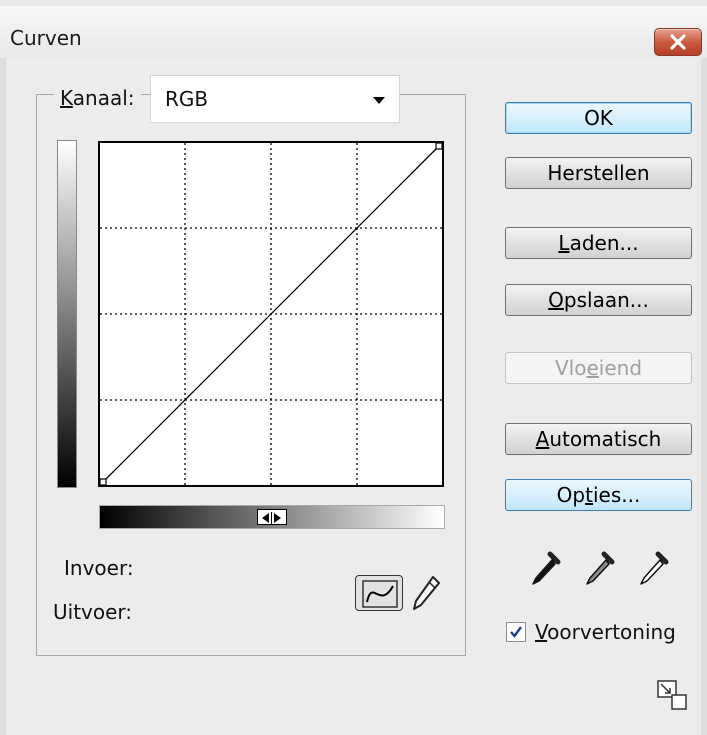  What do you see at coordinates (275, 99) in the screenshot?
I see `channel-select: RGB` at bounding box center [275, 99].